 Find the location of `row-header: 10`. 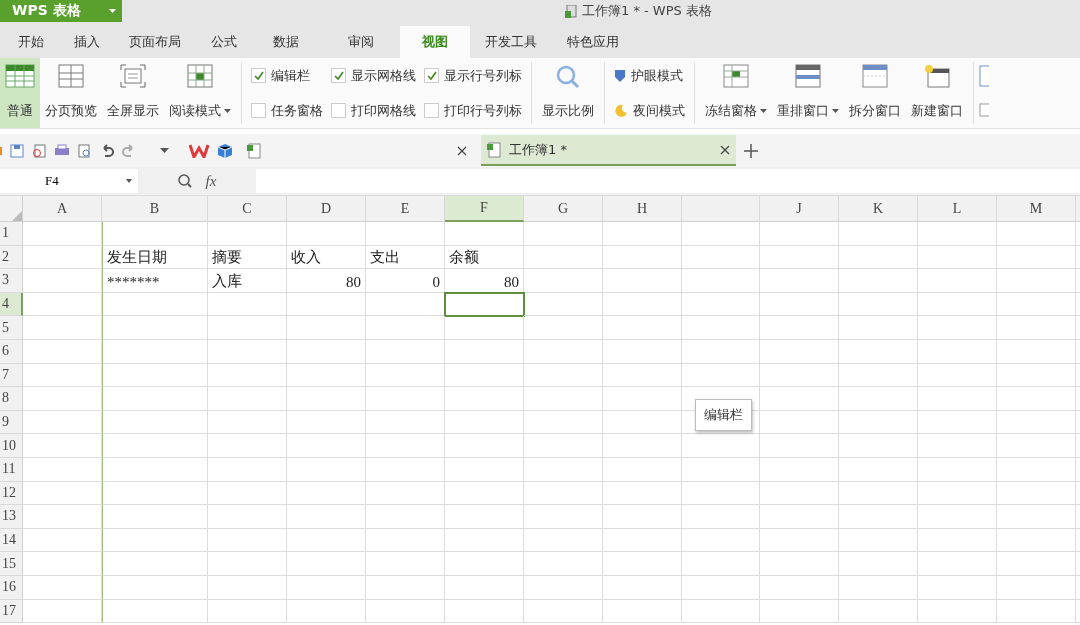

row-header: 10 is located at coordinates (11, 446).